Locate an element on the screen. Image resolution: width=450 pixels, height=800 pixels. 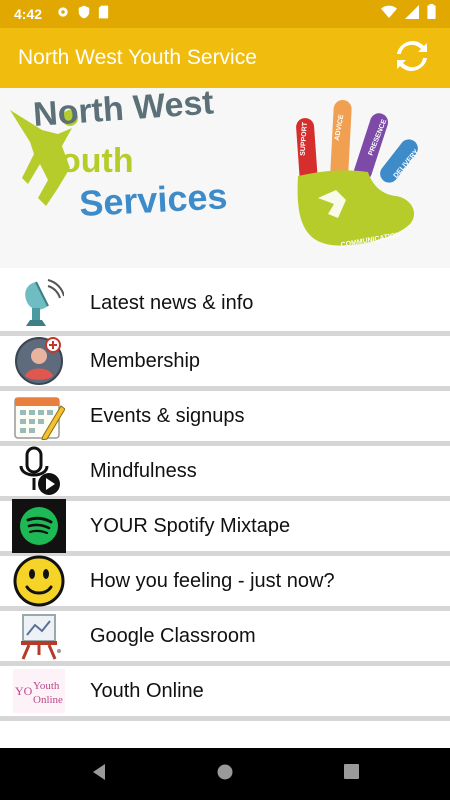
status-right-icons is located at coordinates (408, 14).